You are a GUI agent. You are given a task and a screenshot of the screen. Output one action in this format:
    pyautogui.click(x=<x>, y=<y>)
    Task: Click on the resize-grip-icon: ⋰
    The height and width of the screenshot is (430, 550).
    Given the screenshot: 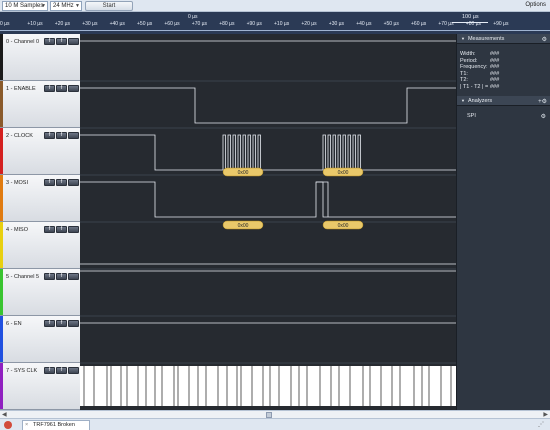 What is the action you would take?
    pyautogui.click(x=541, y=424)
    